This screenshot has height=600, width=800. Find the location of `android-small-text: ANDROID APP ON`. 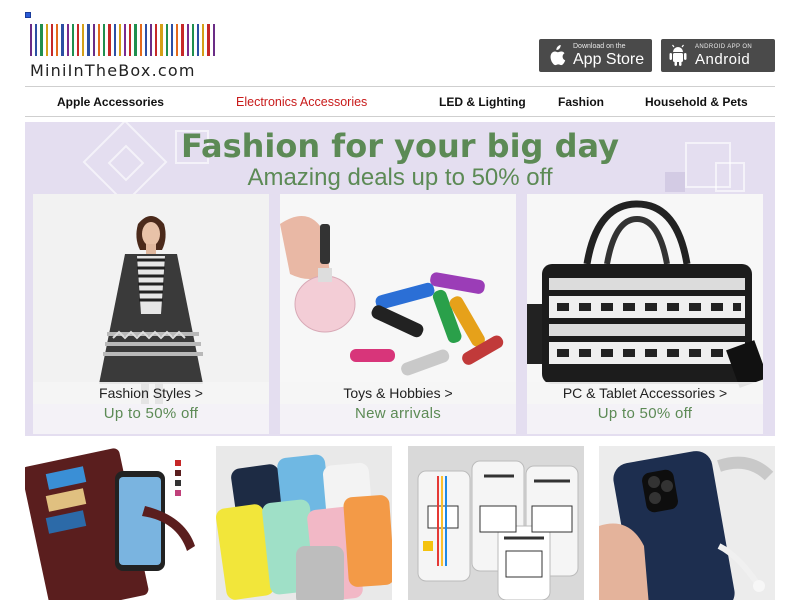

android-small-text: ANDROID APP ON is located at coordinates (724, 47).